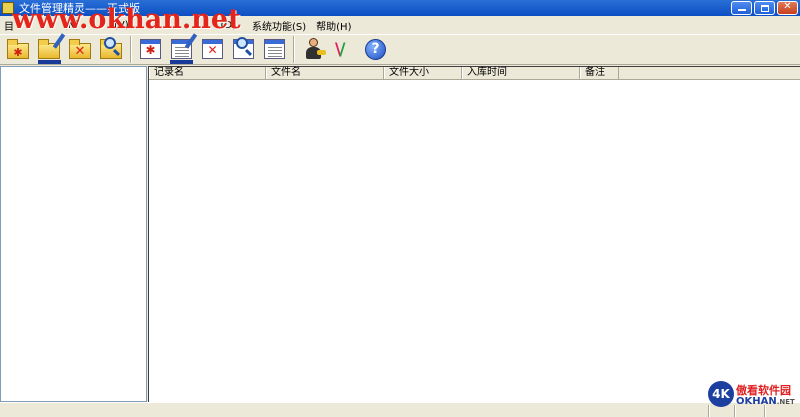  Describe the element at coordinates (111, 49) in the screenshot. I see `search-folder-button` at that location.